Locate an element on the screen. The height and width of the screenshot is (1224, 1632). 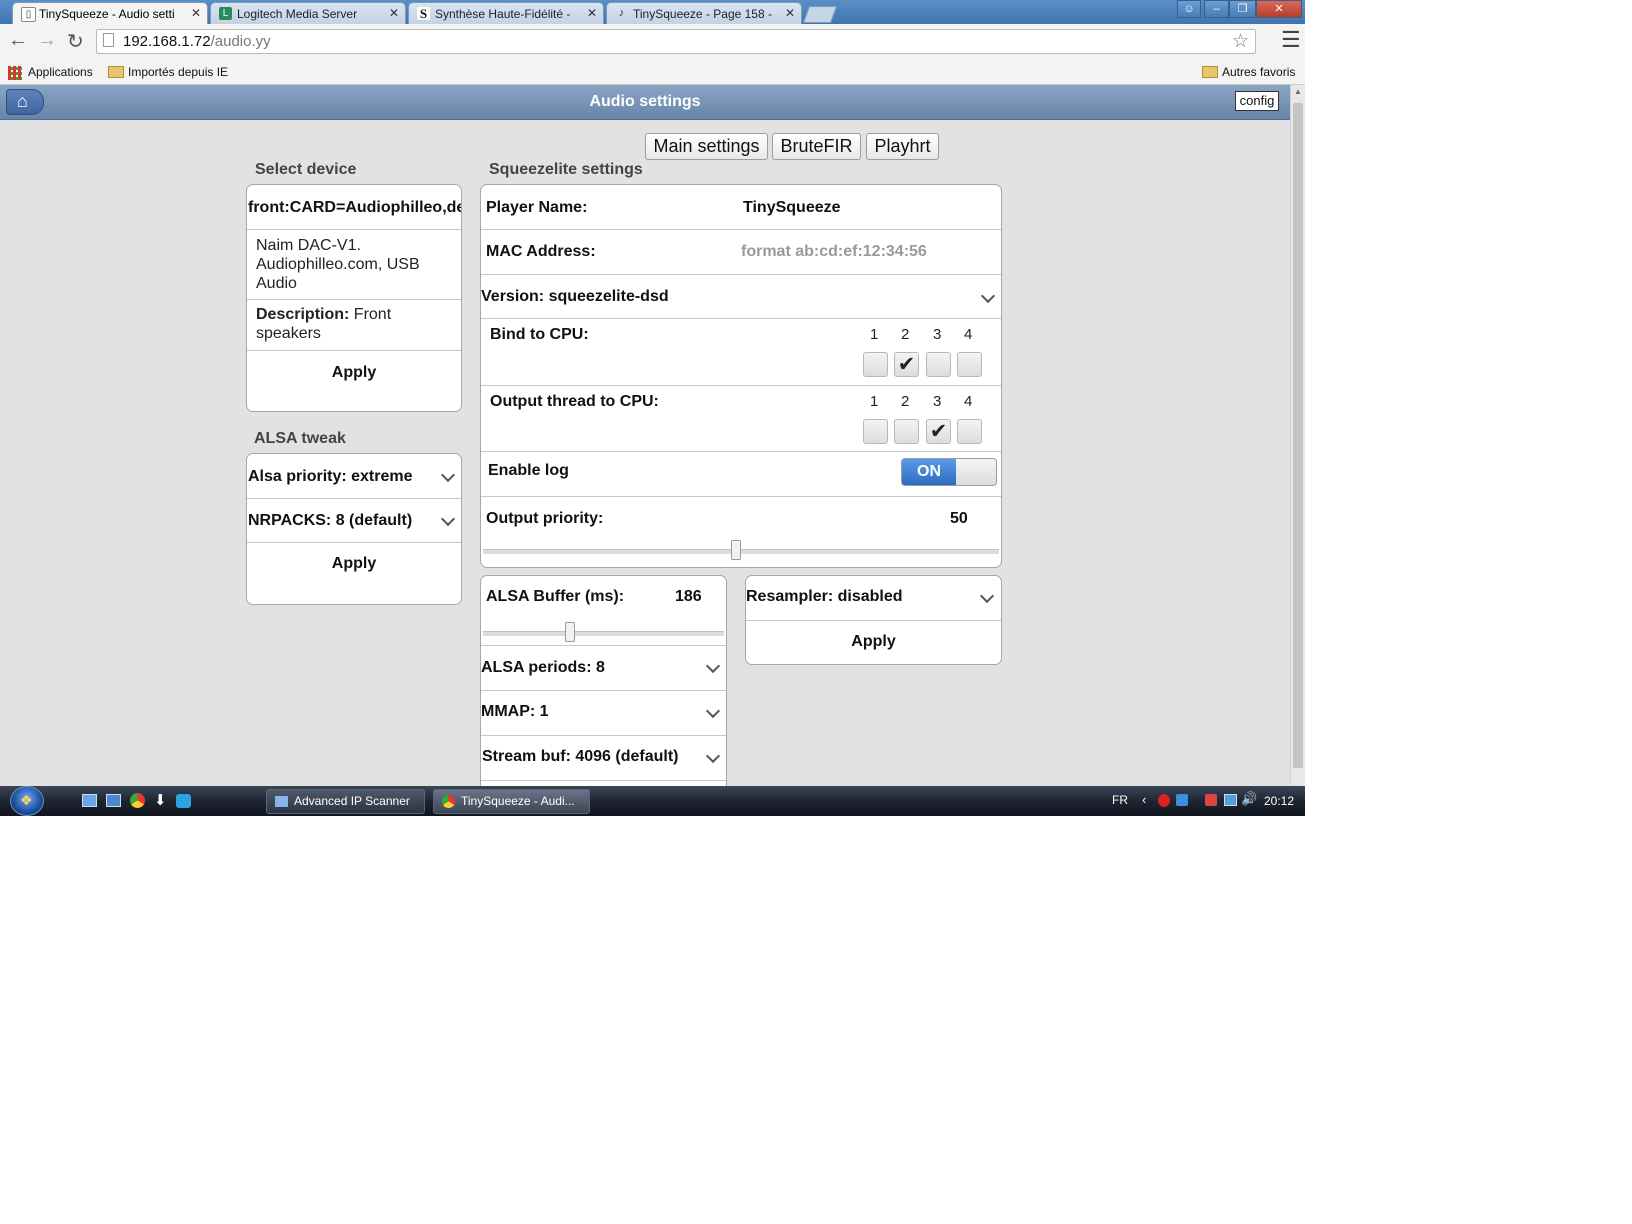
mmap-select: MMAP: 1 is located at coordinates (515, 712).